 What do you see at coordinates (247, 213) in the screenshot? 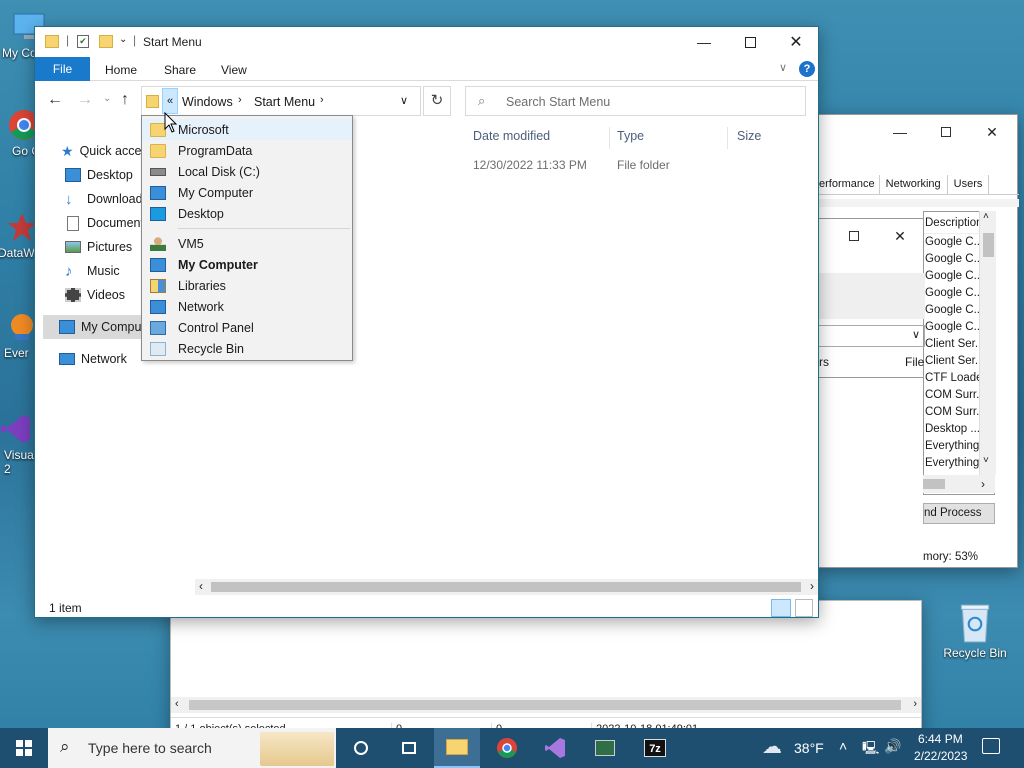
I see `menu-item-desktop: Desktop` at bounding box center [247, 213].